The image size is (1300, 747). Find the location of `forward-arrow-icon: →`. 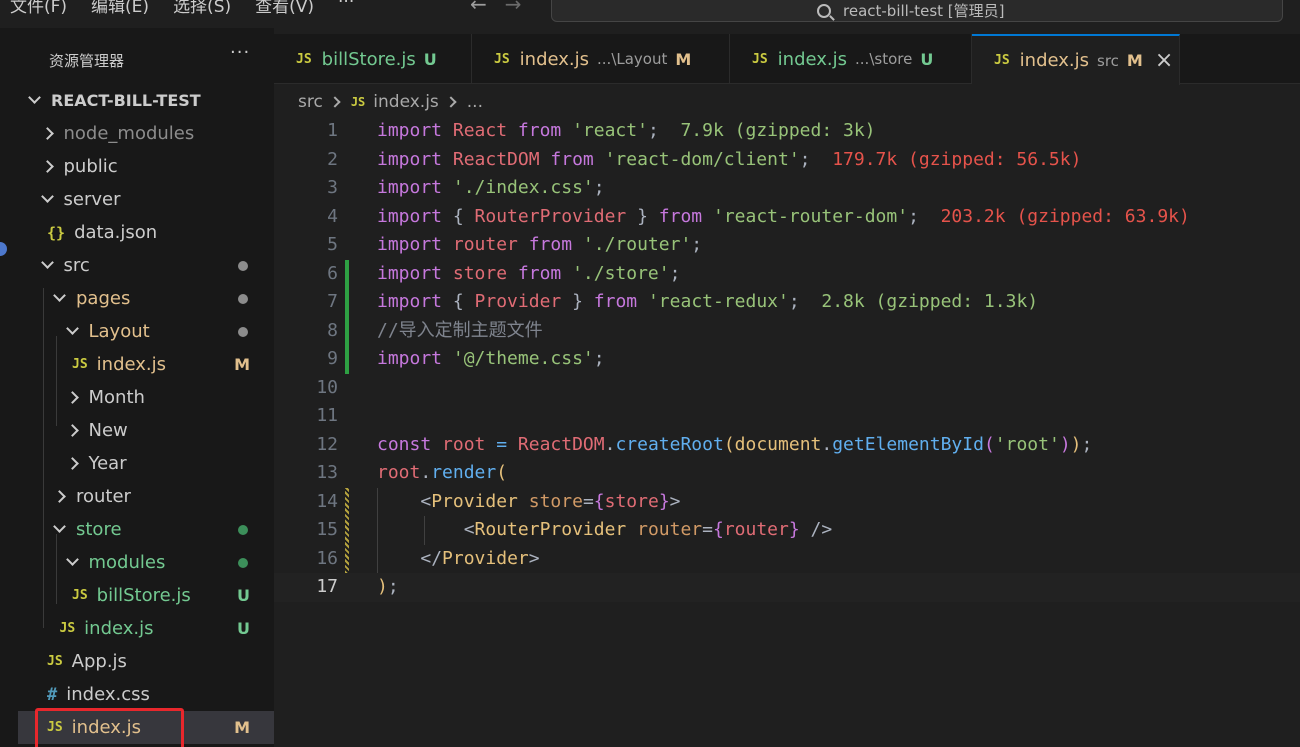

forward-arrow-icon: → is located at coordinates (513, 8).